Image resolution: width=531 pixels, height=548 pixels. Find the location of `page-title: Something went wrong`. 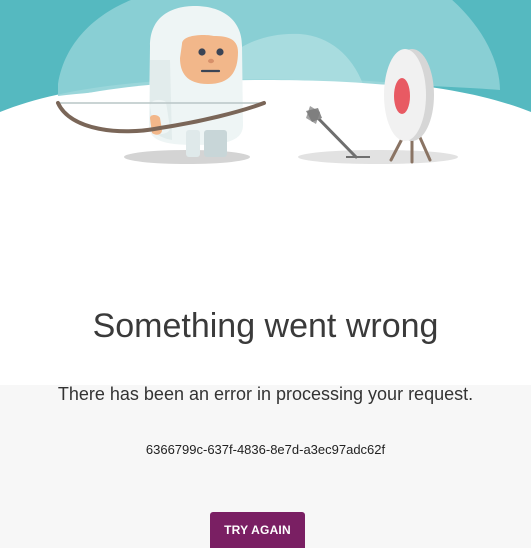

page-title: Something went wrong is located at coordinates (265, 326).